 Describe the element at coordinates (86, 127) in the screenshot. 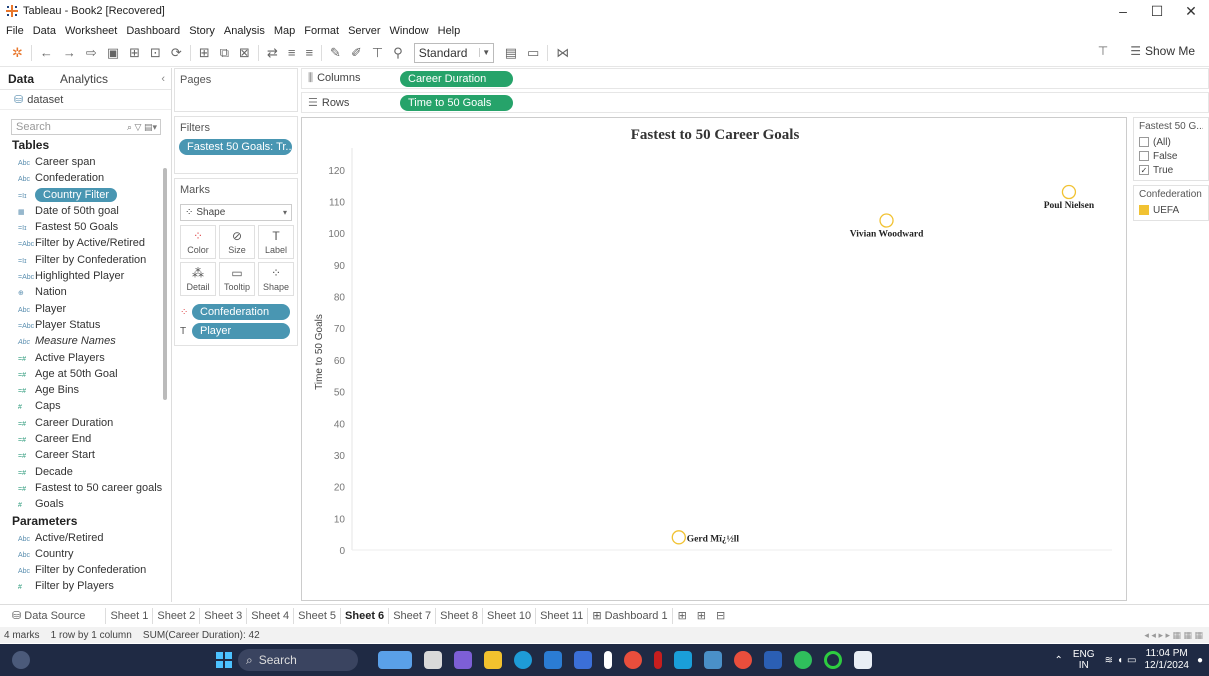

I see `field-search-input: Search ⌕ ▽ ▤▾` at that location.